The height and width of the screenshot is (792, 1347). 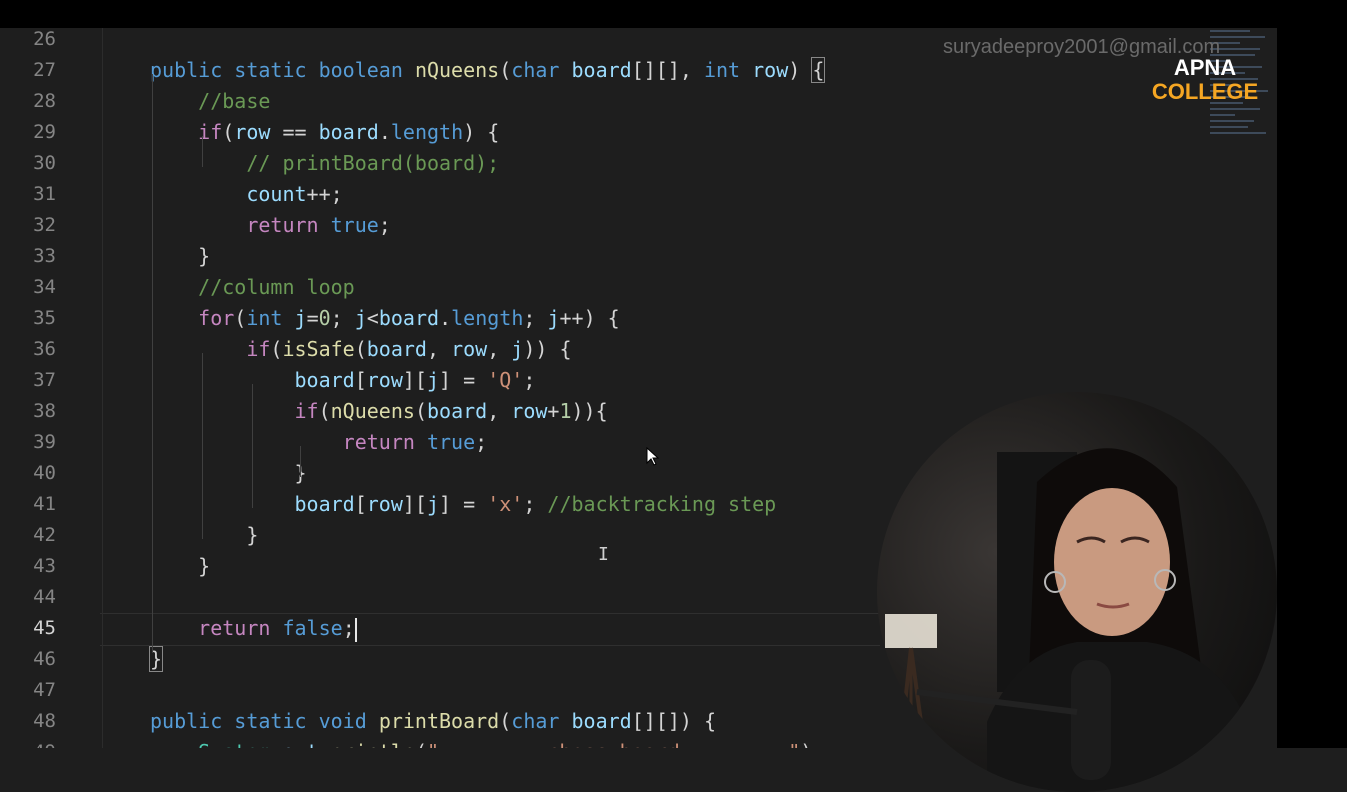 What do you see at coordinates (44, 39) in the screenshot?
I see `line-number: 26` at bounding box center [44, 39].